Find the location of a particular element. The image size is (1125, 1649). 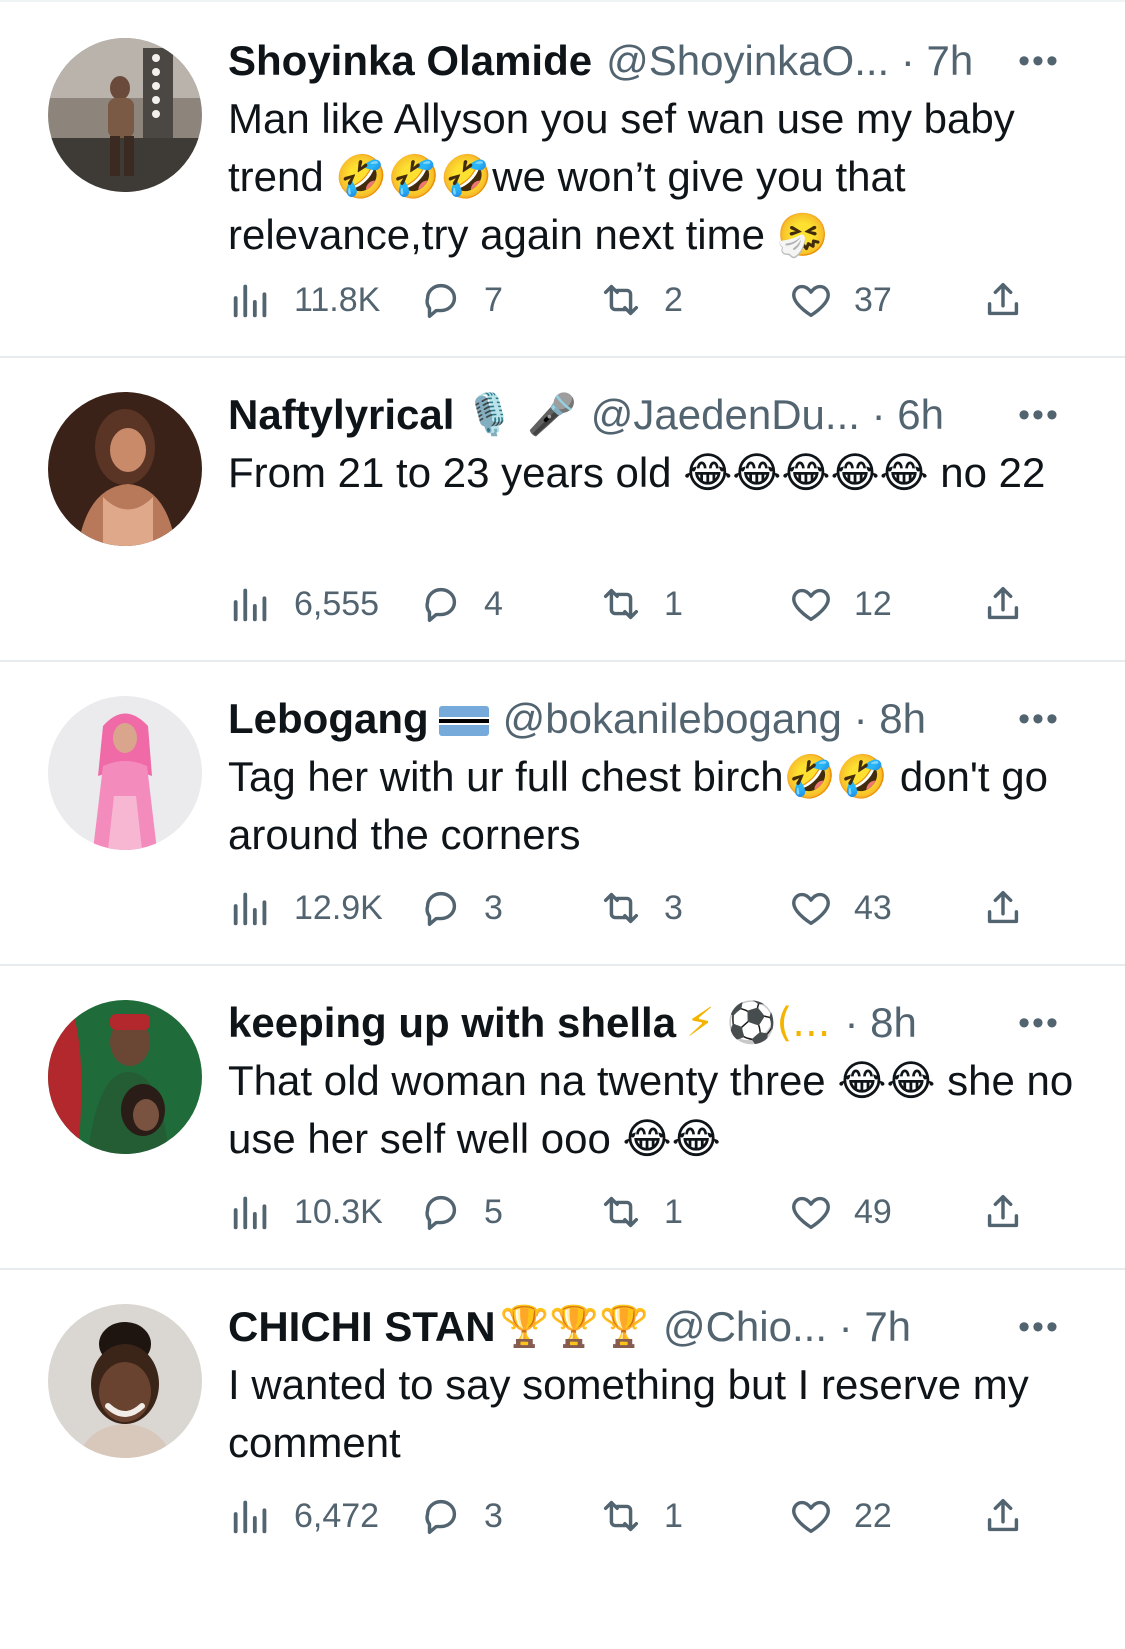

views-button: 6,472 is located at coordinates (303, 1516).